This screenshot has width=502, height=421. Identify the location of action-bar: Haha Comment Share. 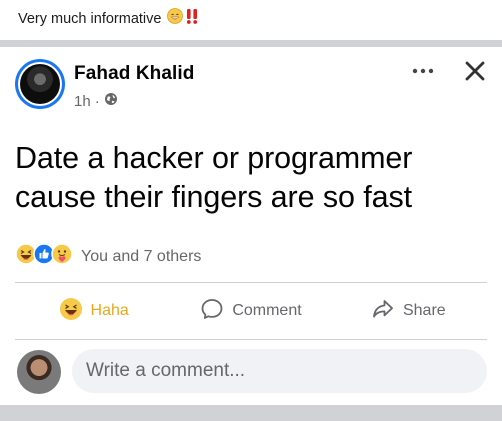
(251, 311).